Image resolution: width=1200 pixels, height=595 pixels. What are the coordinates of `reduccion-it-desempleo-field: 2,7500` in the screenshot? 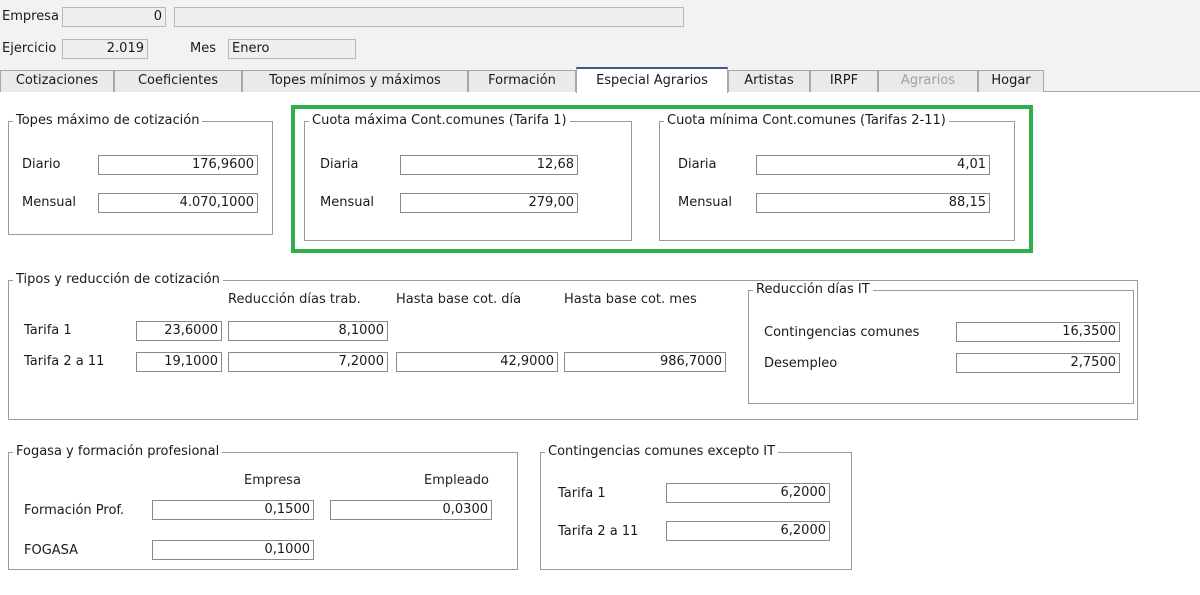 It's located at (1038, 363).